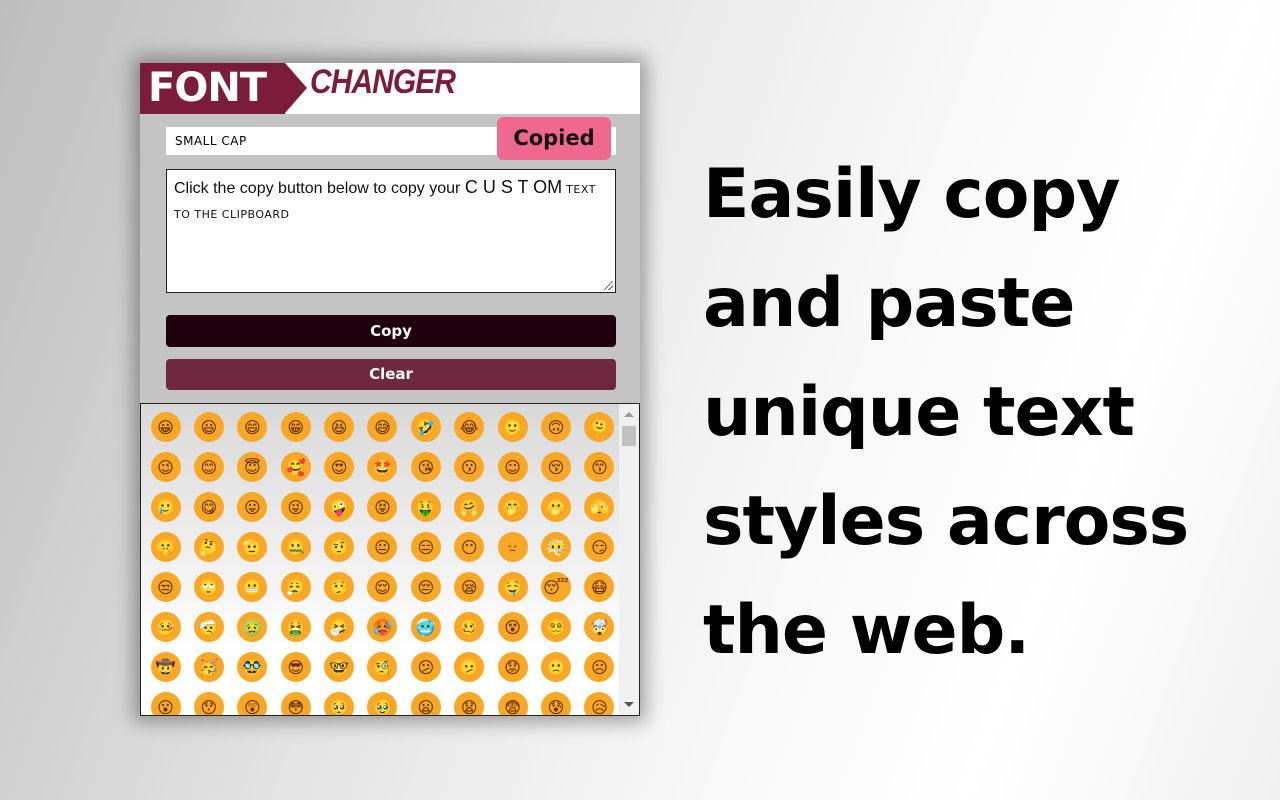  Describe the element at coordinates (599, 507) in the screenshot. I see `emoji-button: 🫣` at that location.